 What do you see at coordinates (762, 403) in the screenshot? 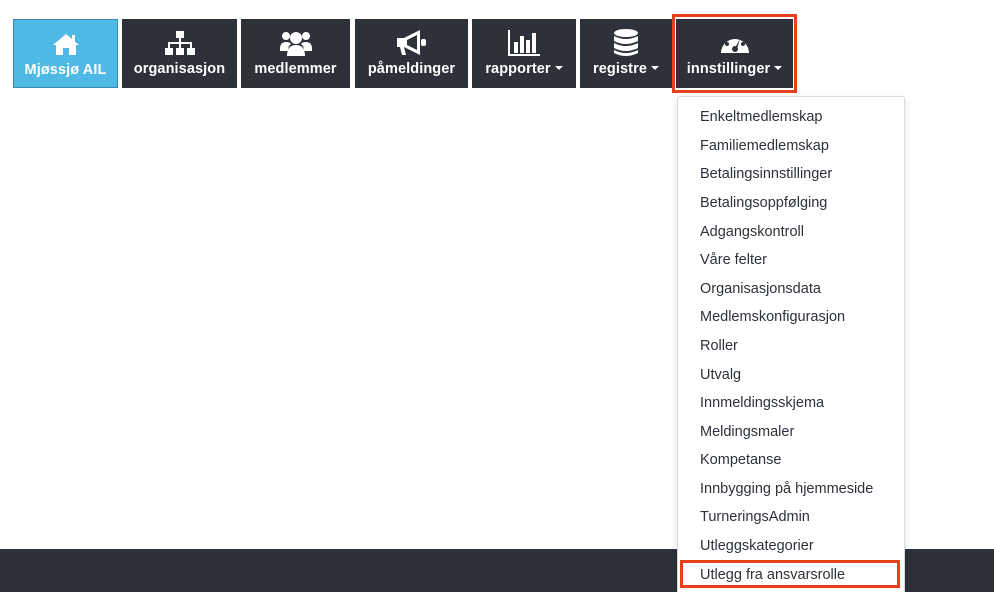
I see `menu-item-innmeldingsskjema: Innmeldingsskjema` at bounding box center [762, 403].